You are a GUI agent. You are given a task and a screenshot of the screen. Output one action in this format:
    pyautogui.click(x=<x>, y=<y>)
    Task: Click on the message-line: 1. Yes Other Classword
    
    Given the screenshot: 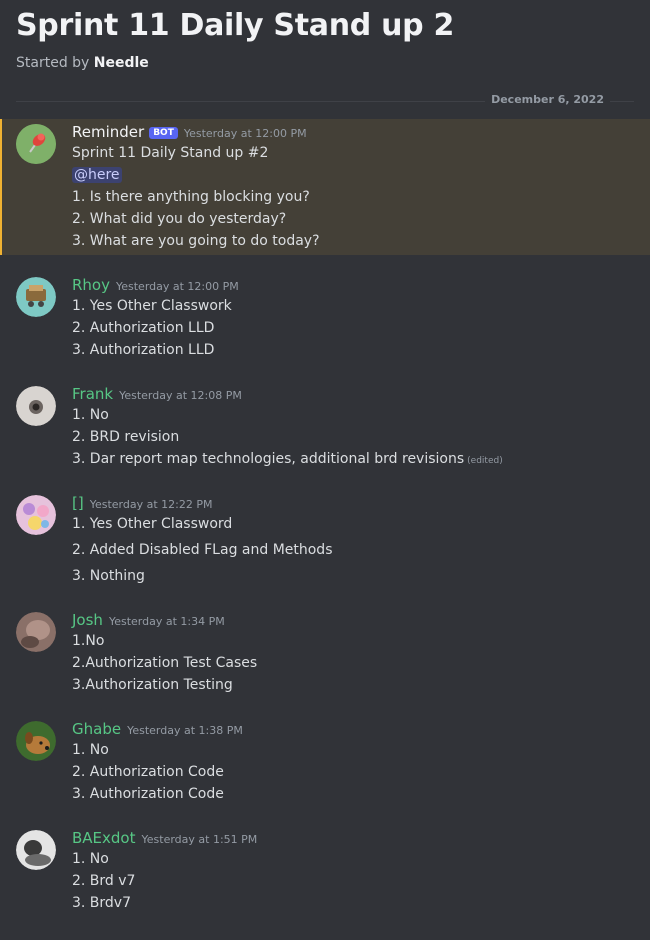 What is the action you would take?
    pyautogui.click(x=152, y=524)
    